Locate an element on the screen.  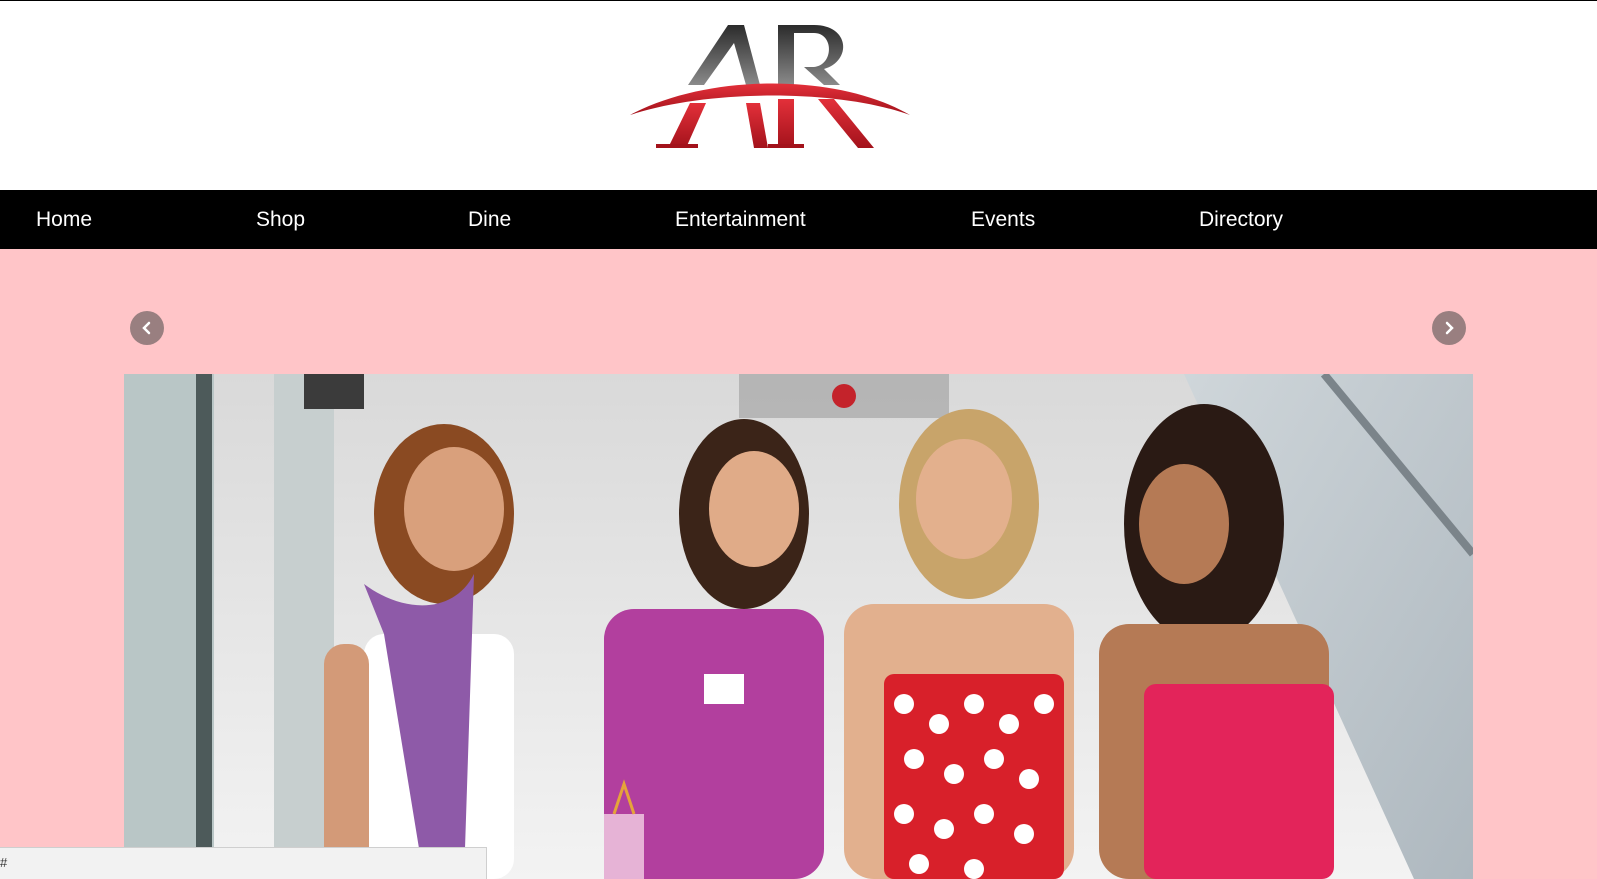
carousel-prev-button is located at coordinates (147, 328).